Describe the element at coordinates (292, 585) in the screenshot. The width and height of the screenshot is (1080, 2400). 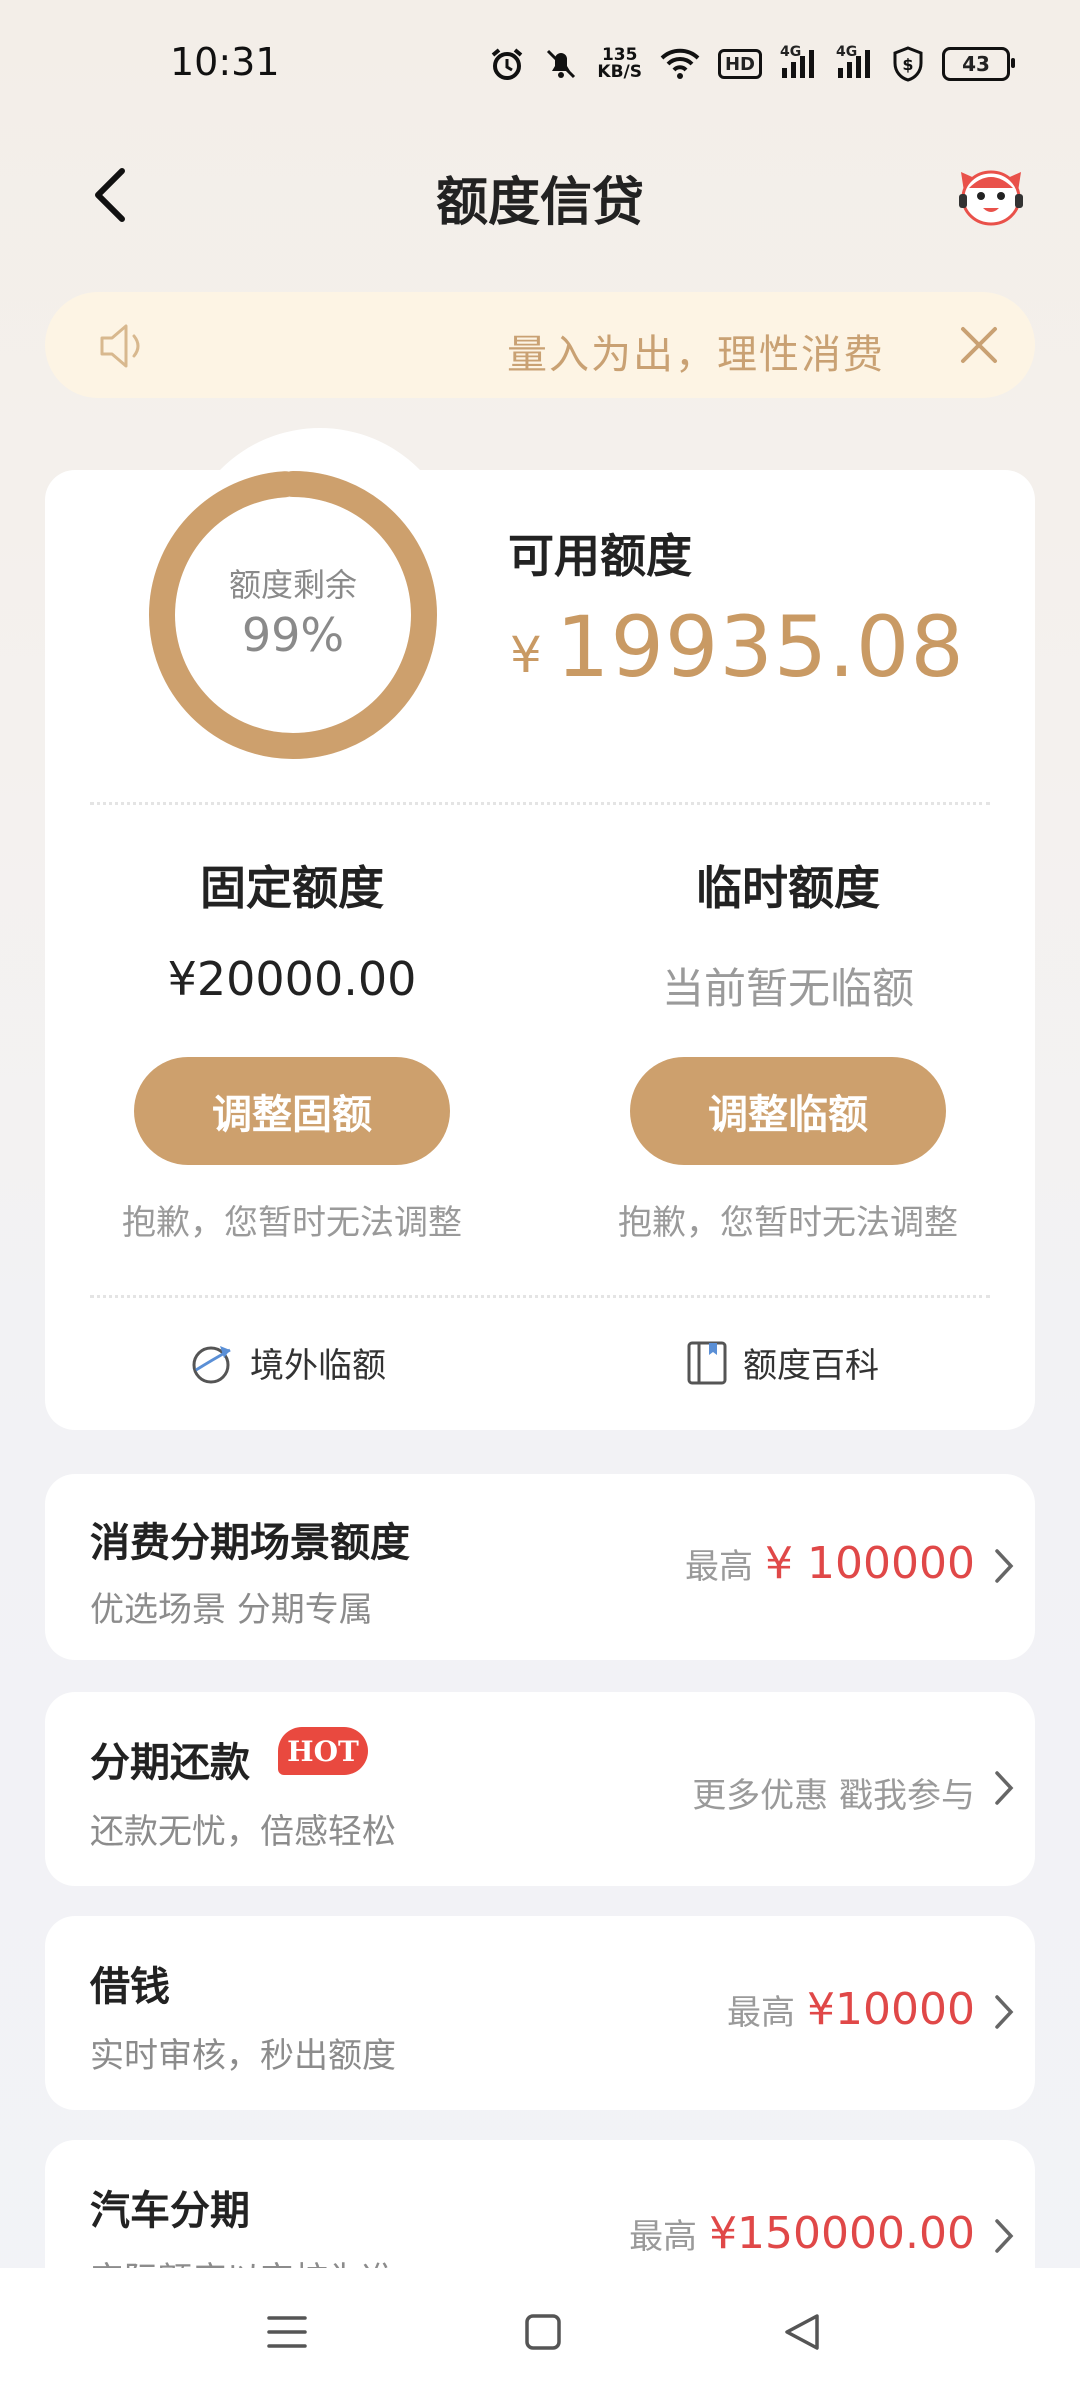
I see `ring-label: 额度剩余` at that location.